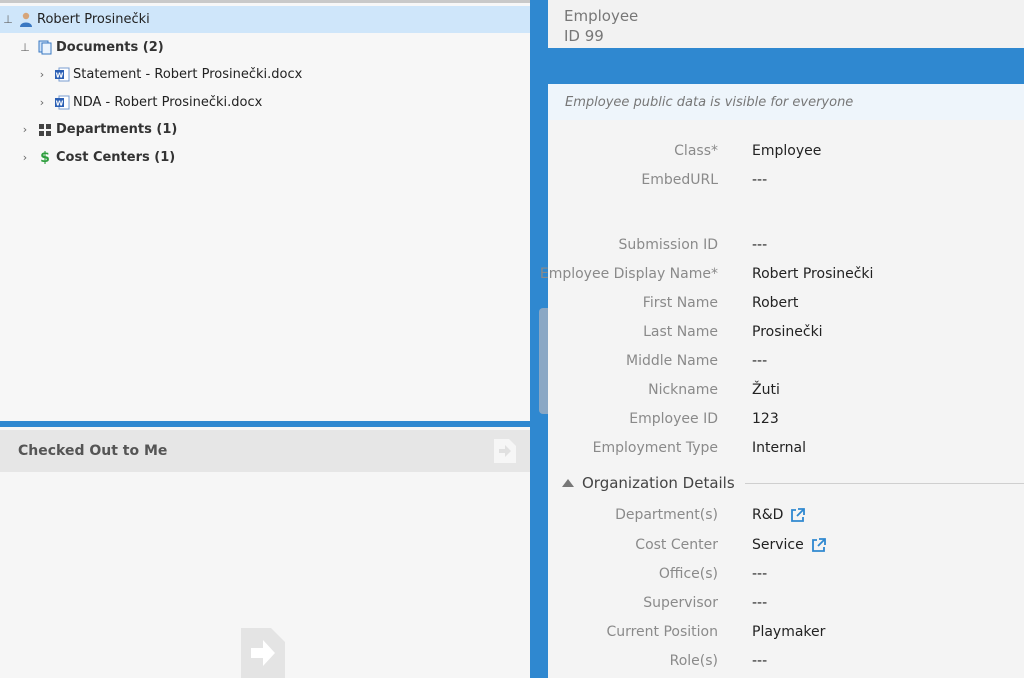  Describe the element at coordinates (683, 390) in the screenshot. I see `prop-label: Nickname` at that location.